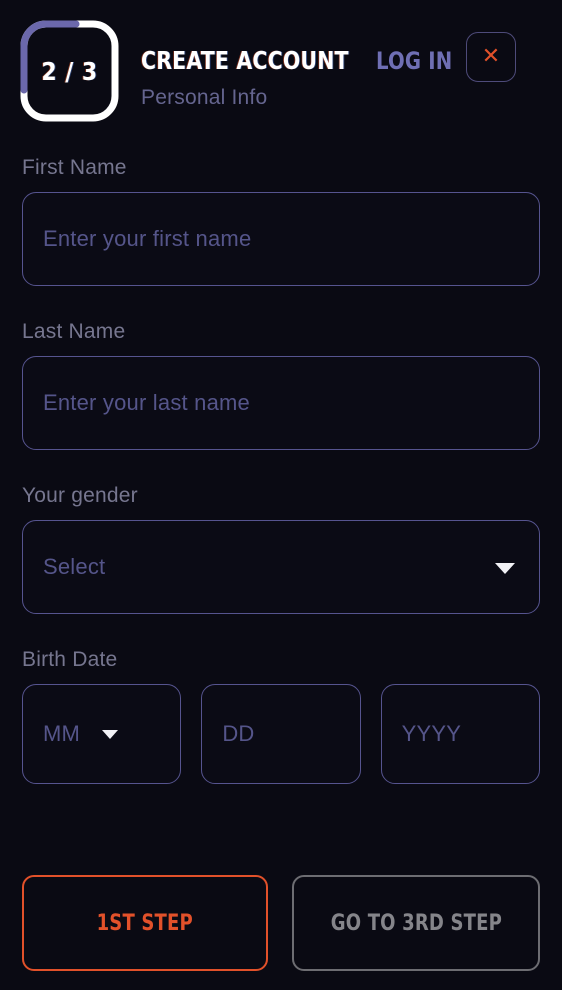 The image size is (562, 990). What do you see at coordinates (147, 238) in the screenshot?
I see `first-name-placeholder: Enter your first name` at bounding box center [147, 238].